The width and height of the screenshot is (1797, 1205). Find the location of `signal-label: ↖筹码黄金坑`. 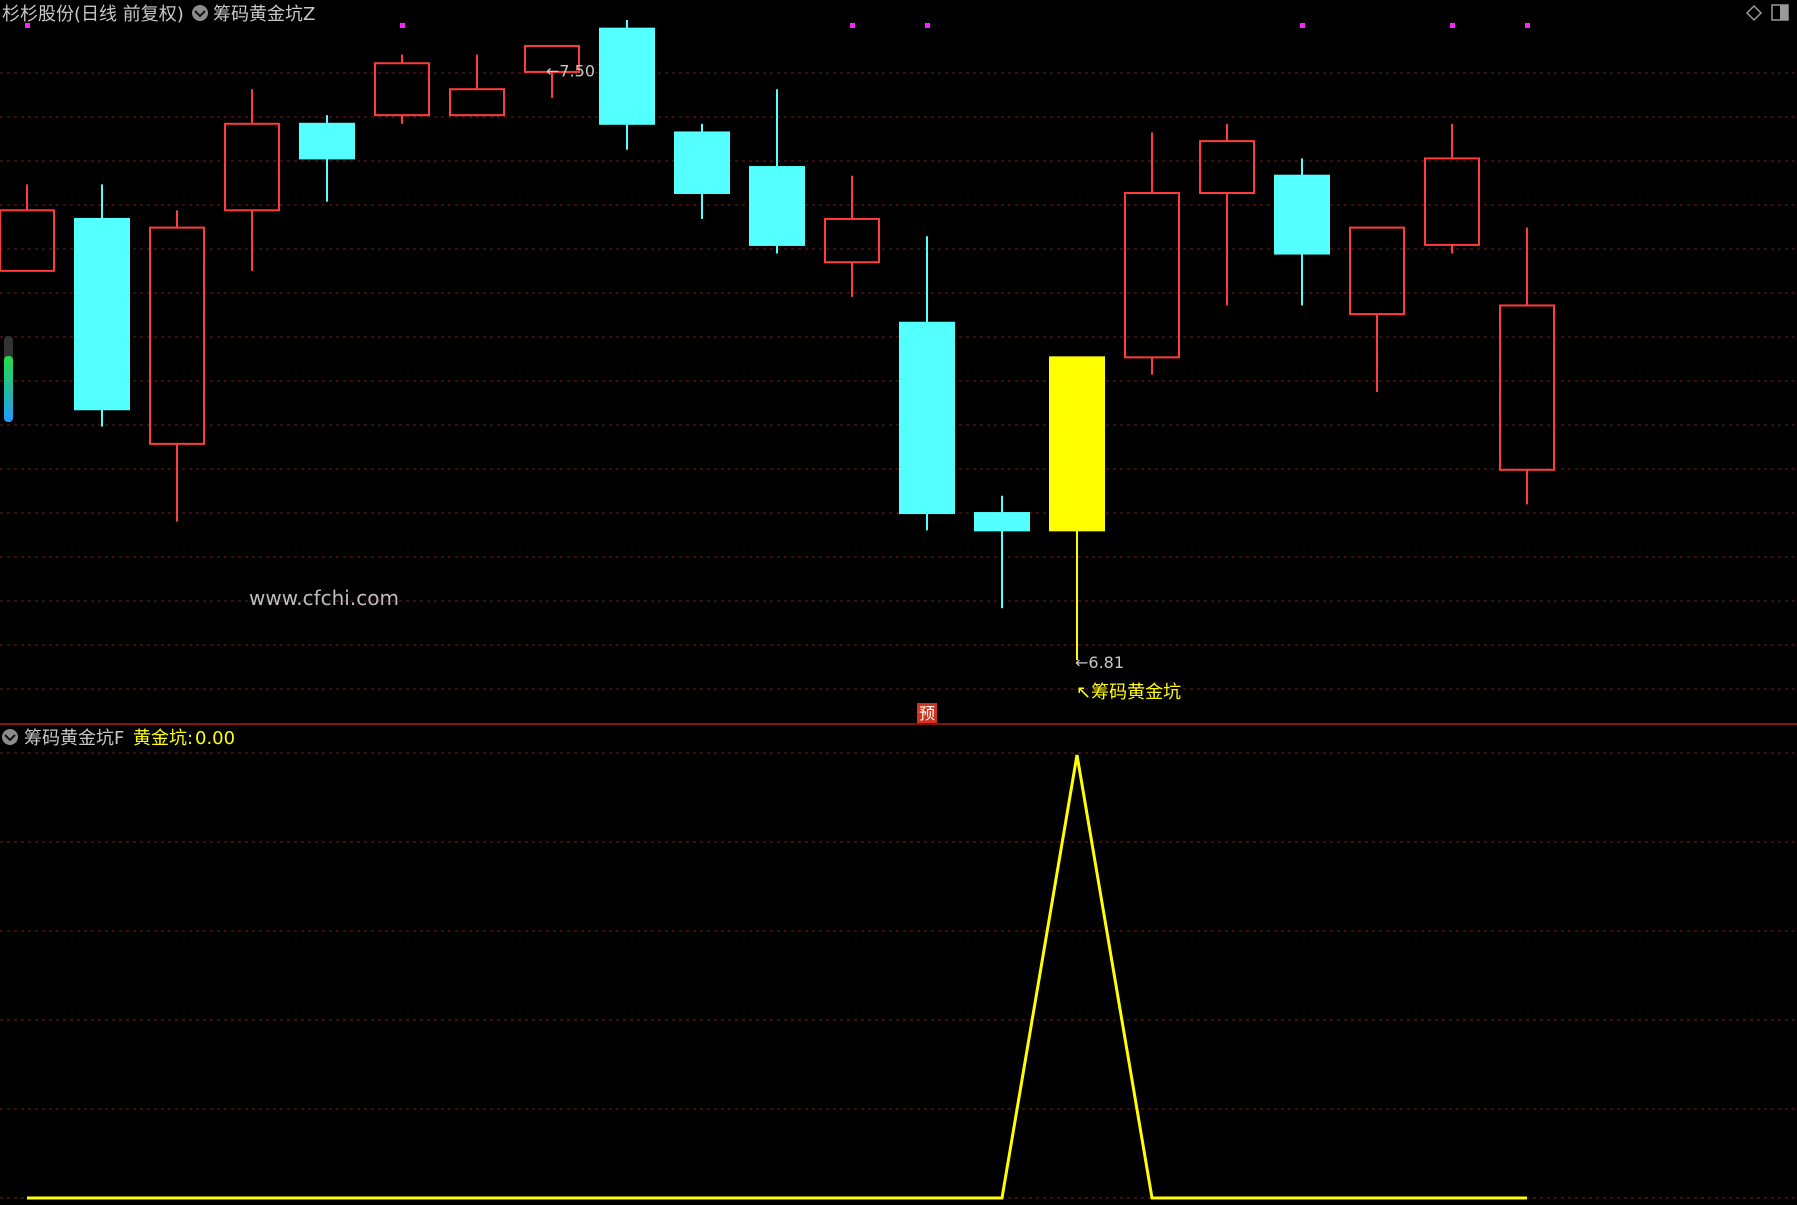

signal-label: ↖筹码黄金坑 is located at coordinates (1128, 692).